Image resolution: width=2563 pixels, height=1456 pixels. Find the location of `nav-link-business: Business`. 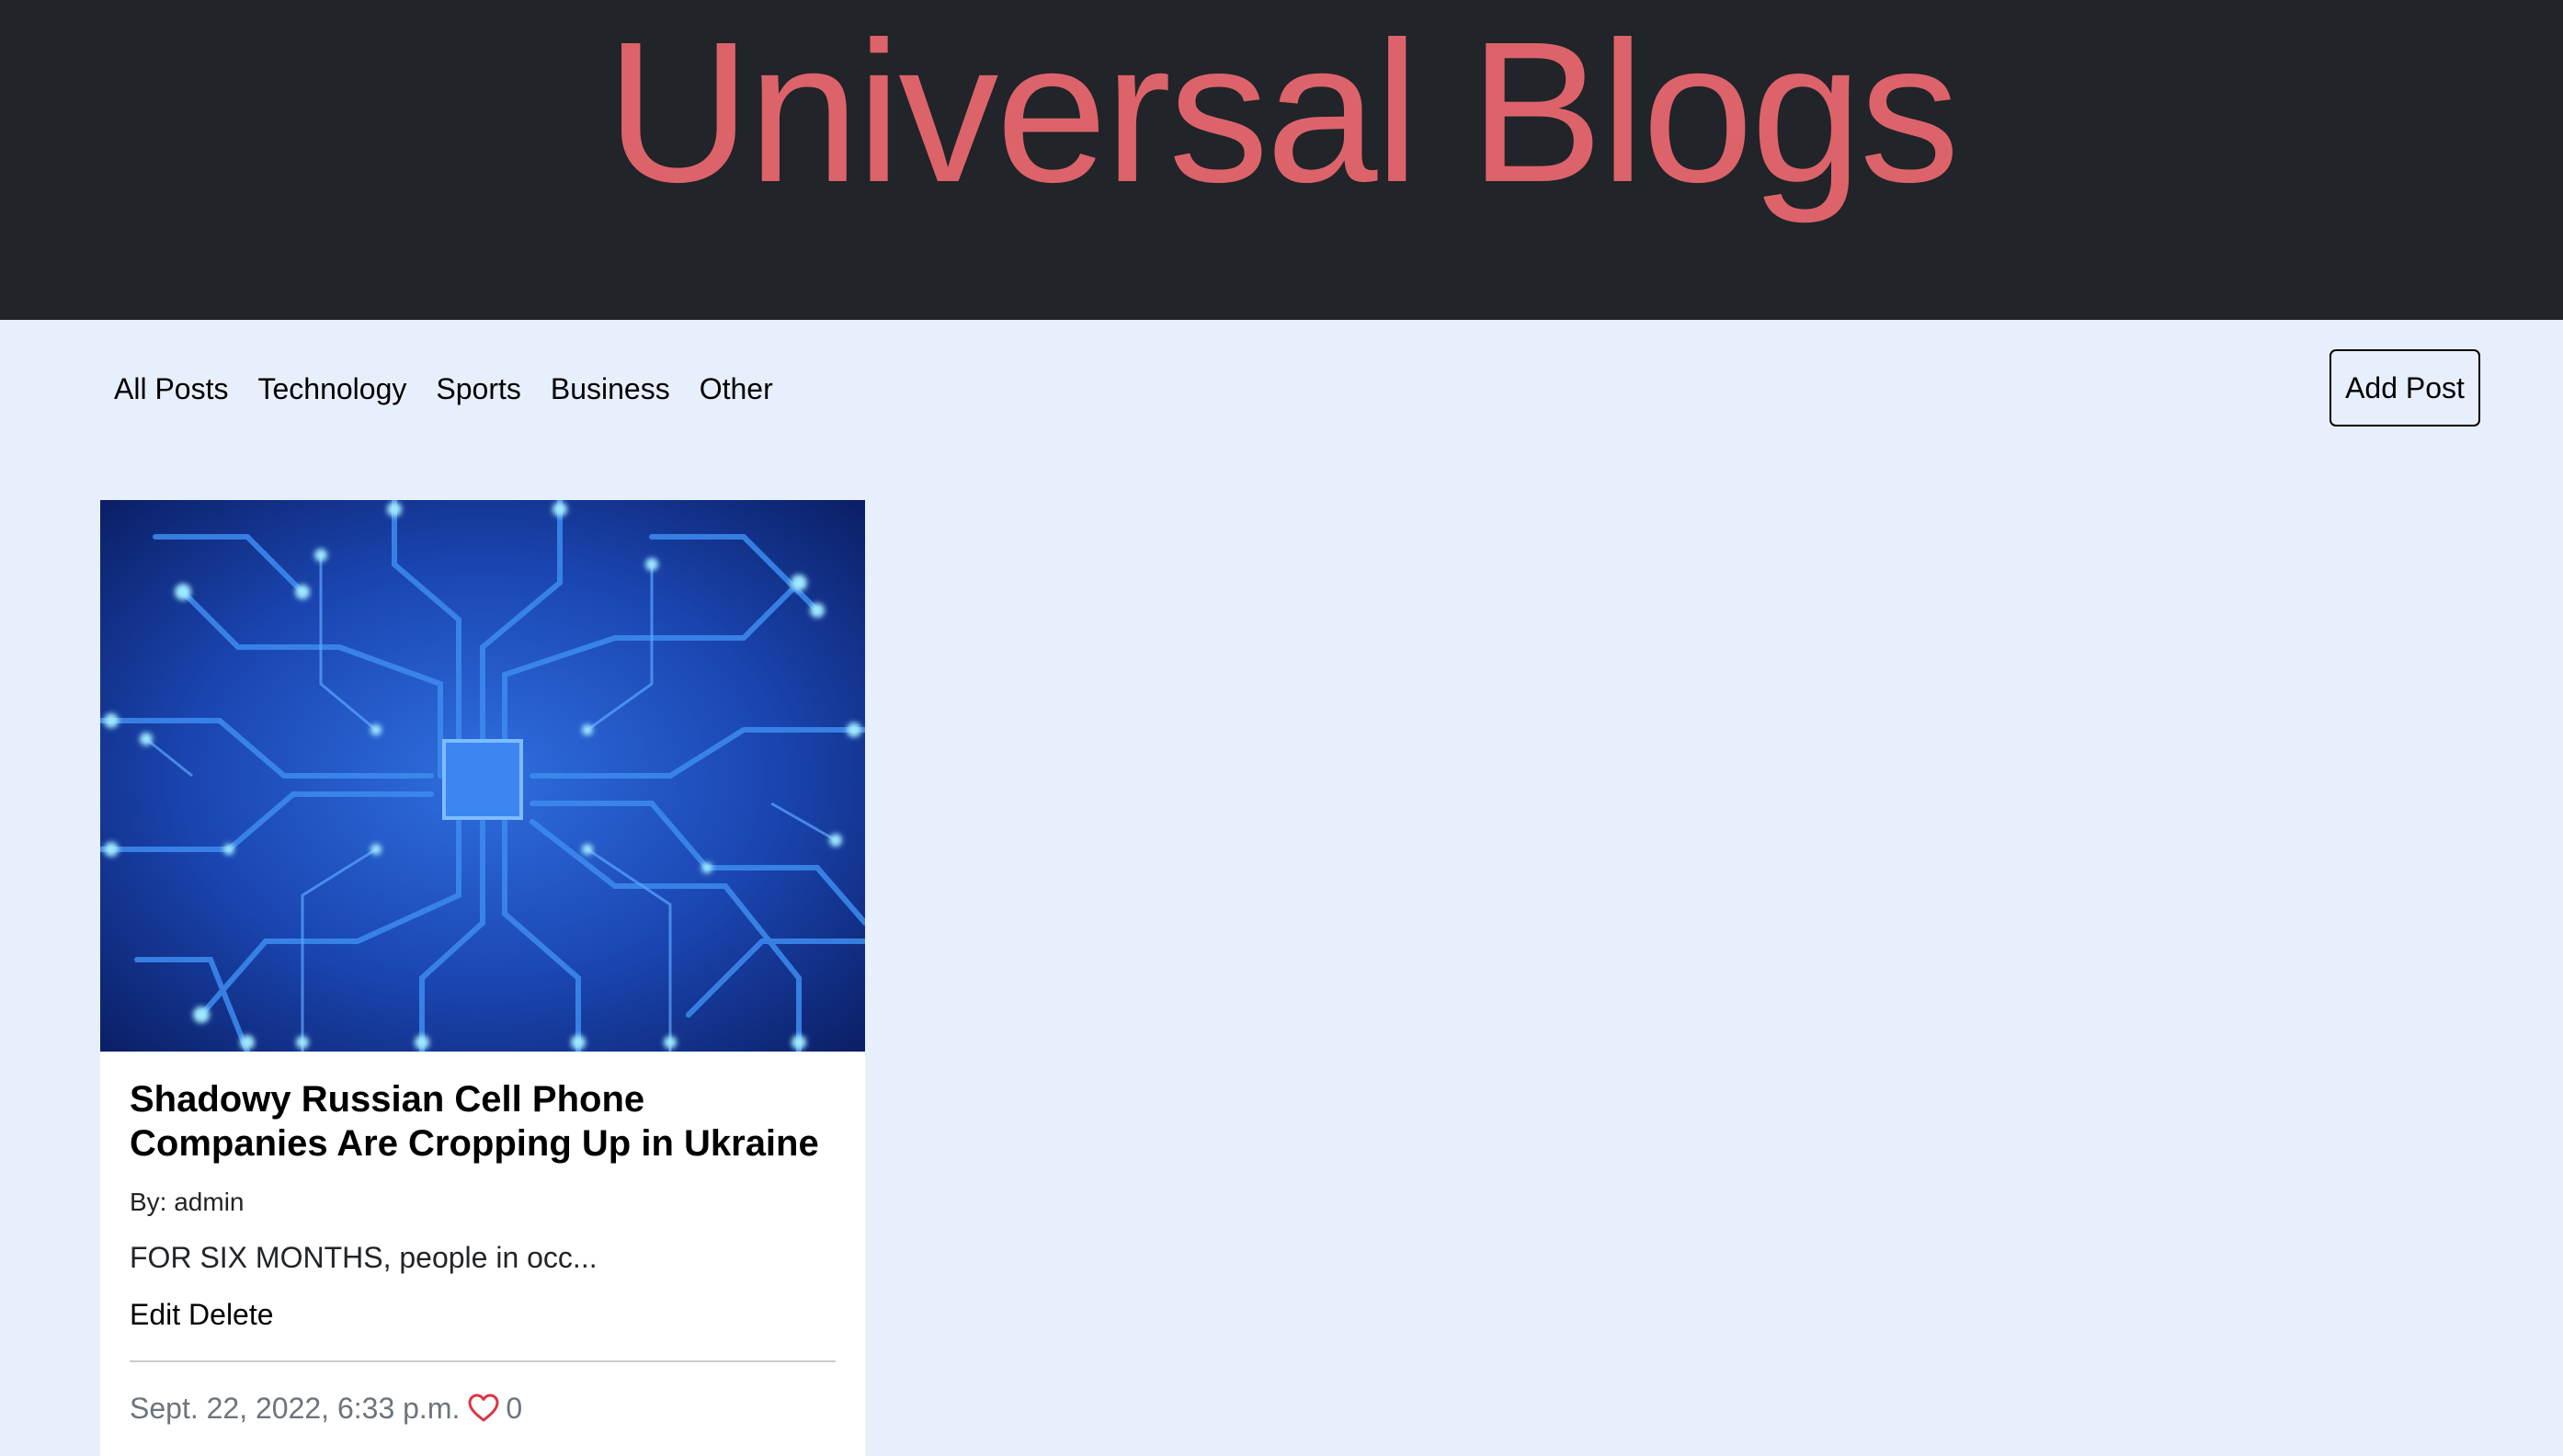

nav-link-business: Business is located at coordinates (610, 389).